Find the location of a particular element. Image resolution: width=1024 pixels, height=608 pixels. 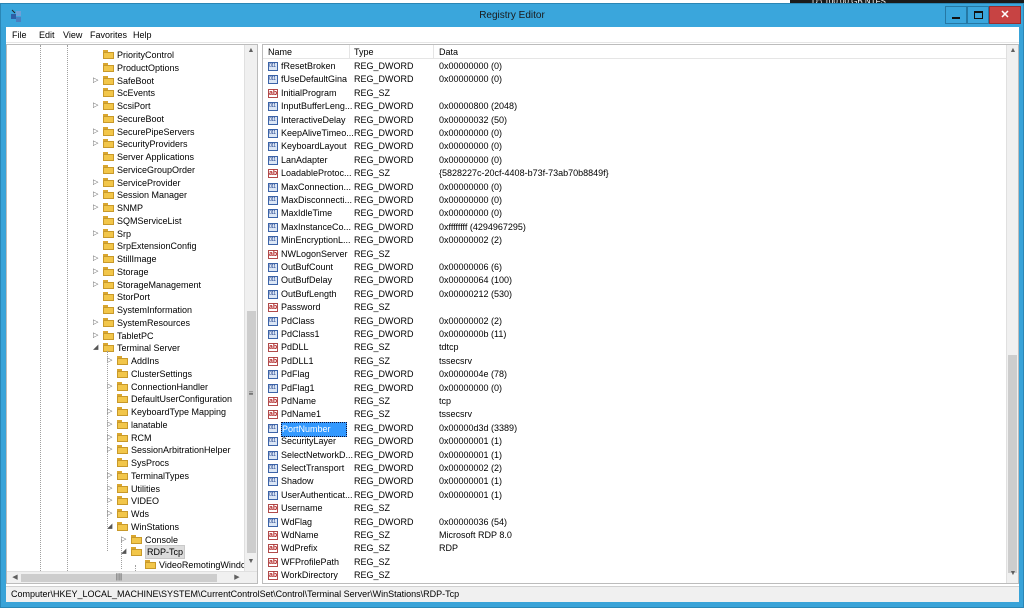

value-row: fUseDefaultGina REG_DWORD 0x00000000 (0) is located at coordinates (634, 79).